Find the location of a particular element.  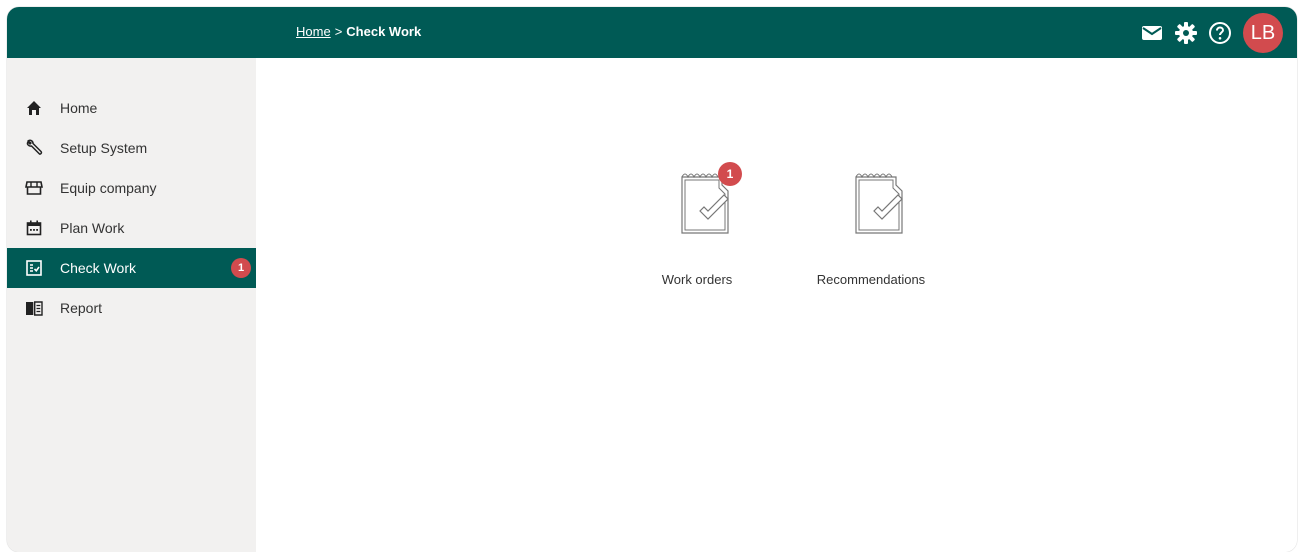

gear-icon is located at coordinates (1186, 33).